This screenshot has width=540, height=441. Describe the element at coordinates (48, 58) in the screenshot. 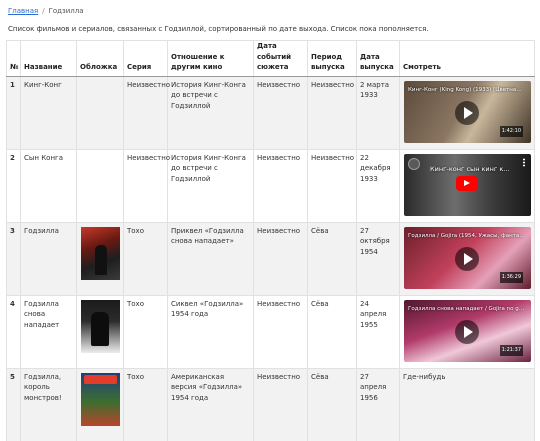

I see `header-title: Название` at that location.